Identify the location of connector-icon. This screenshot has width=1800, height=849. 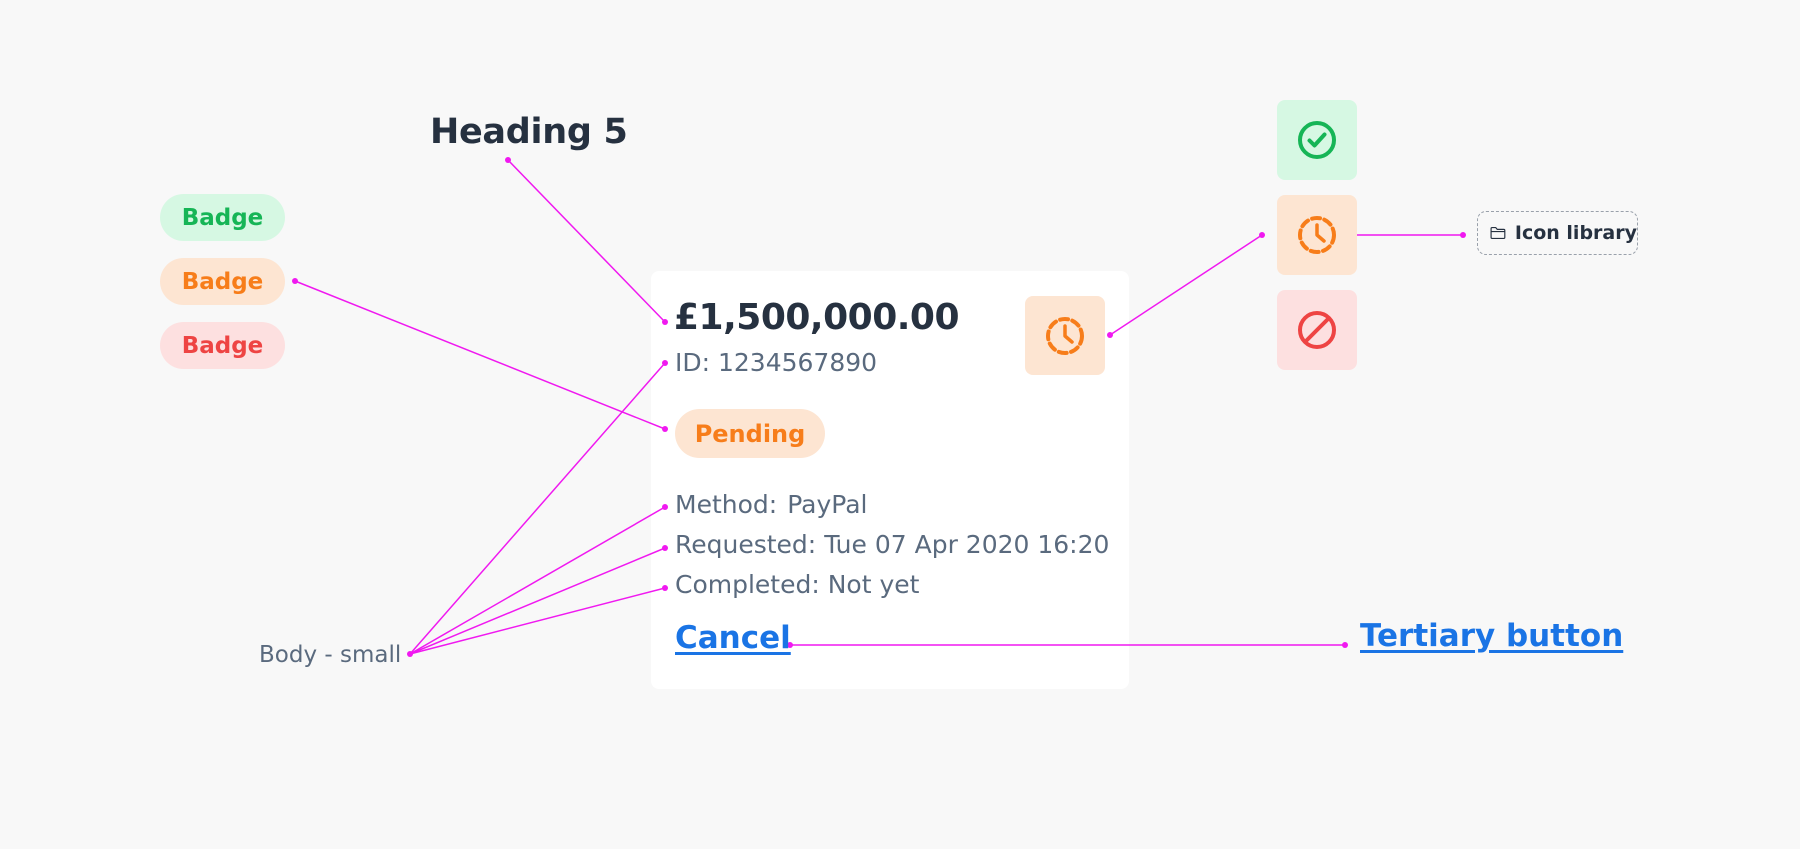
(1186, 285).